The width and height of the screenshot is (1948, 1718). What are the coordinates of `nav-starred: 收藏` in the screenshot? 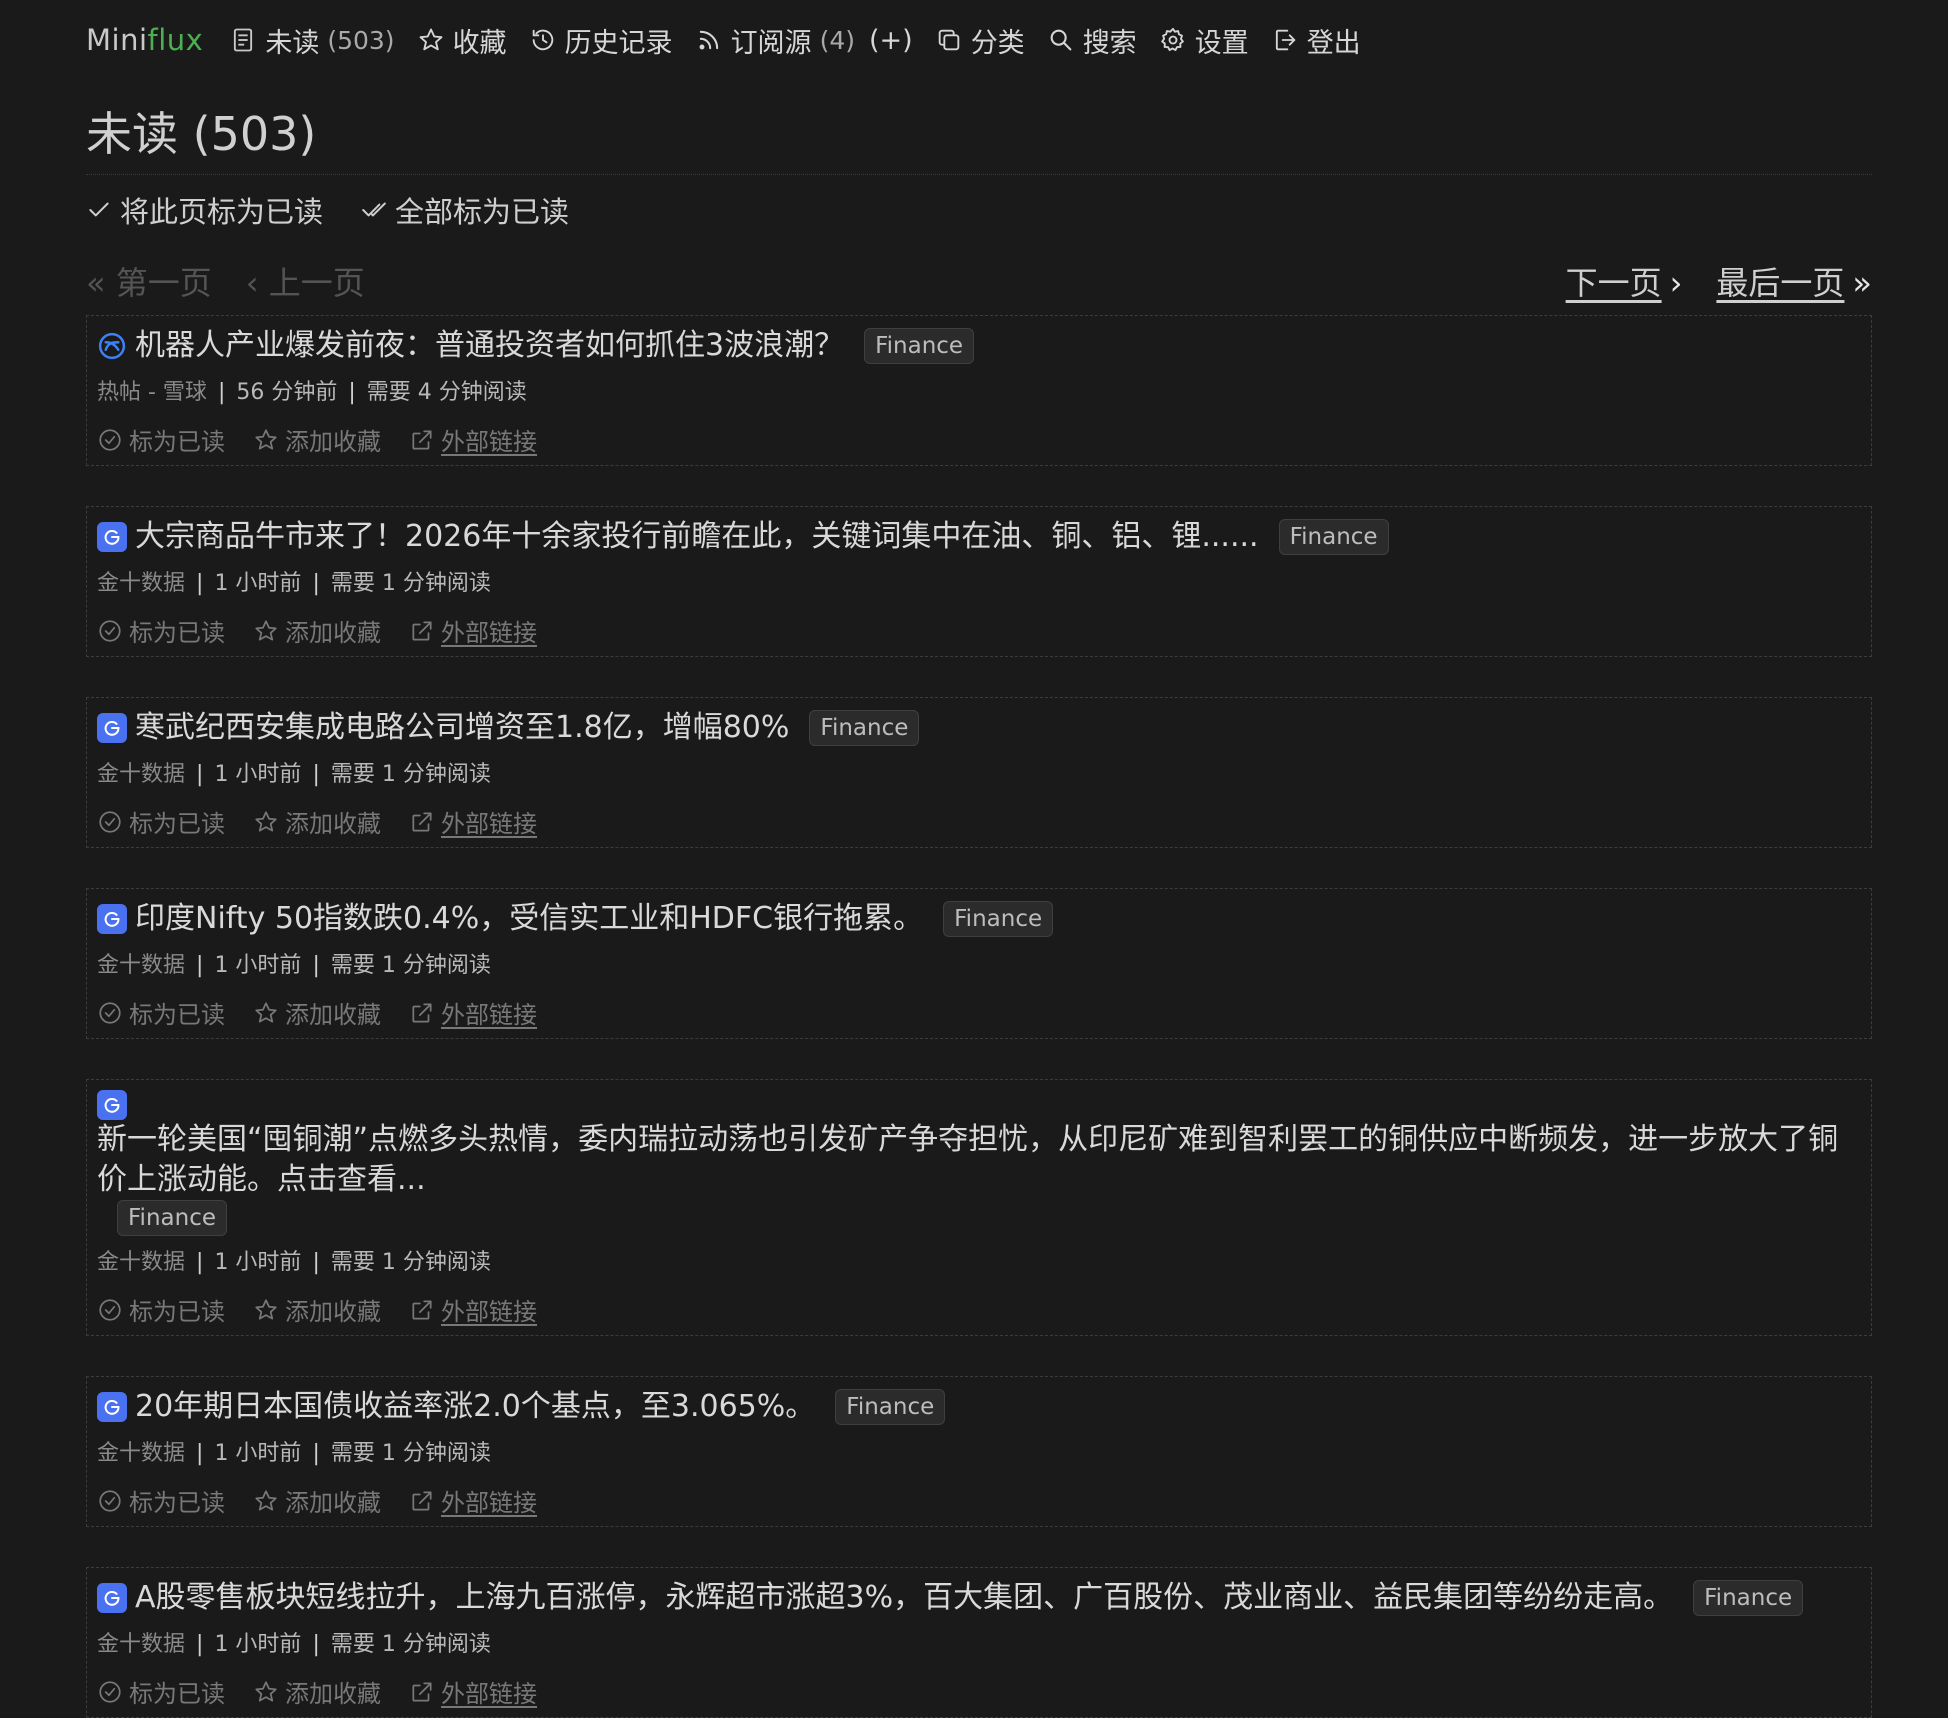 It's located at (462, 40).